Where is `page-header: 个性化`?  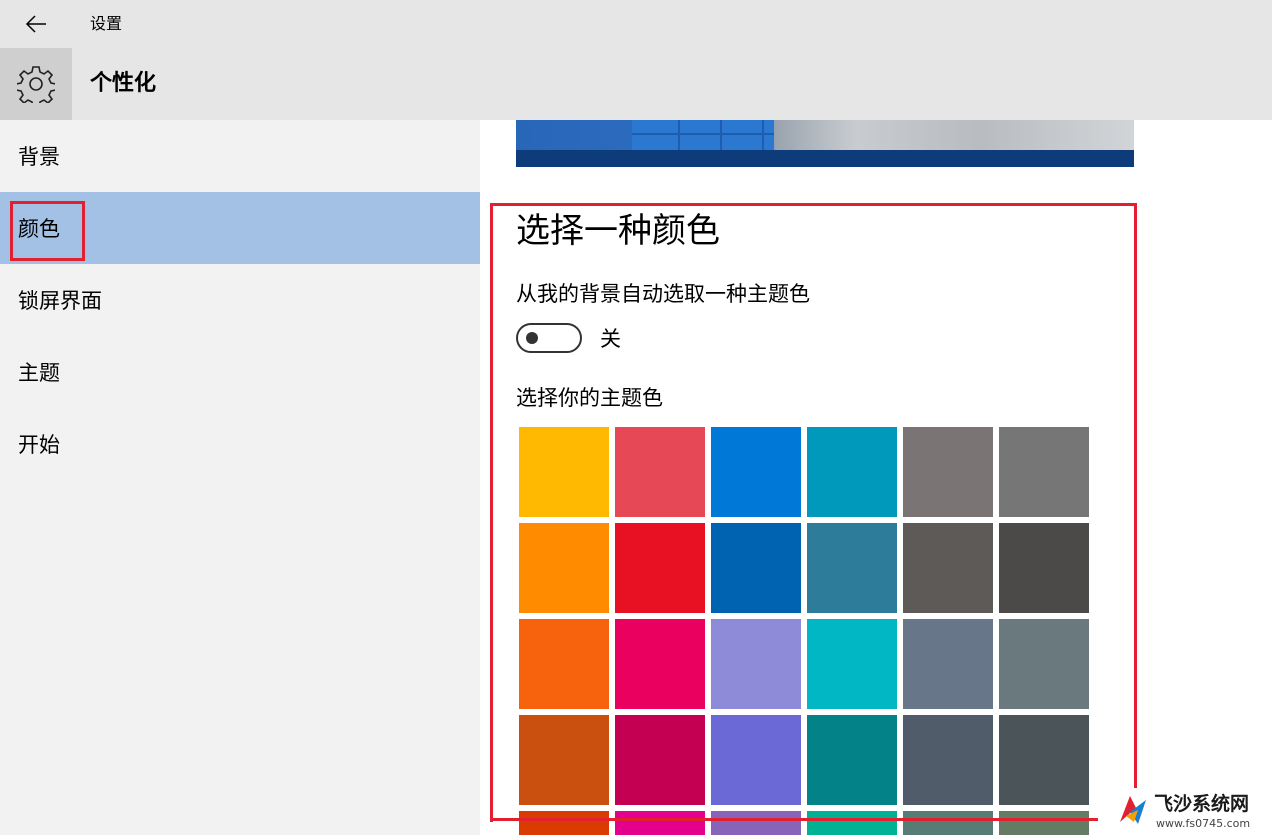 page-header: 个性化 is located at coordinates (636, 84).